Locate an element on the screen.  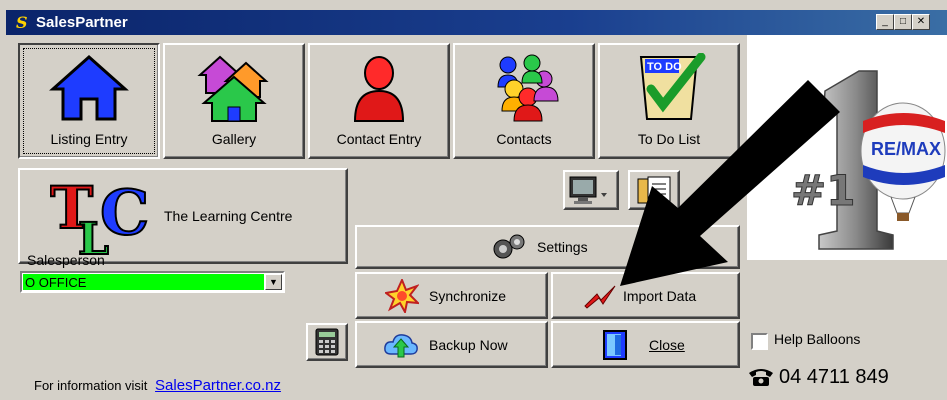
person-icon is located at coordinates (379, 89).